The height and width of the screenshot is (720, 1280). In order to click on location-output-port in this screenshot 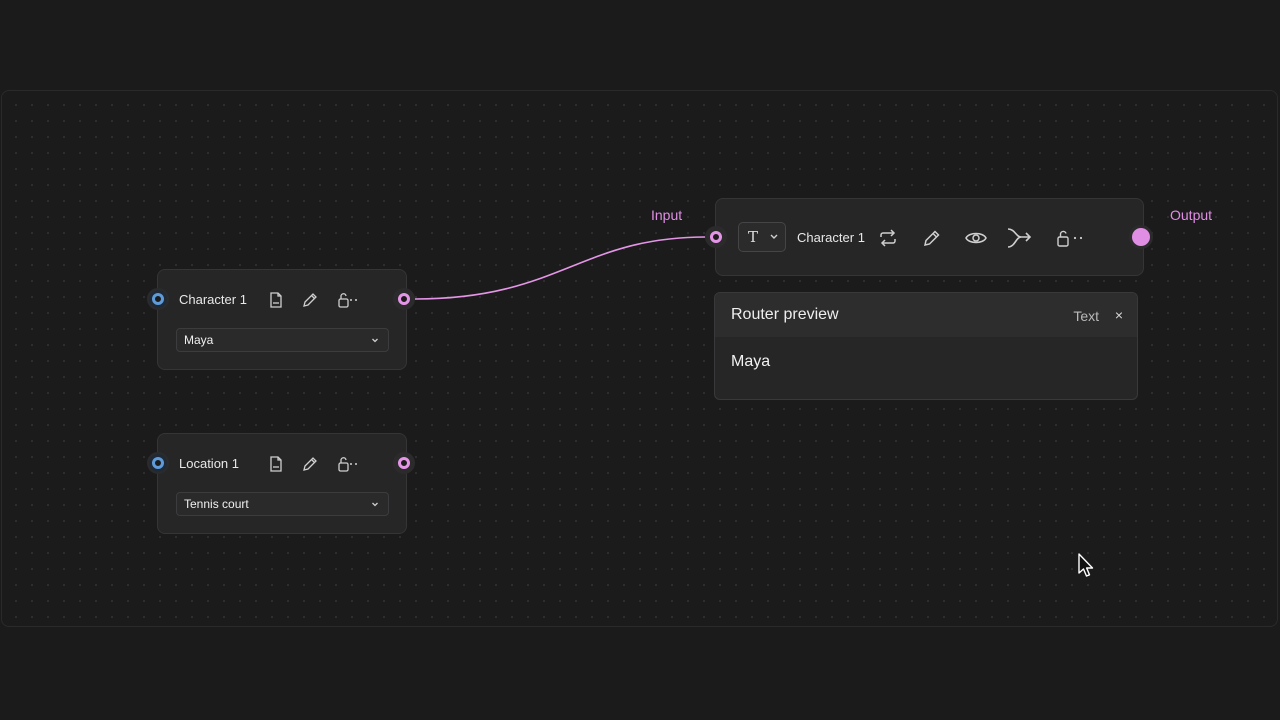, I will do `click(404, 463)`.